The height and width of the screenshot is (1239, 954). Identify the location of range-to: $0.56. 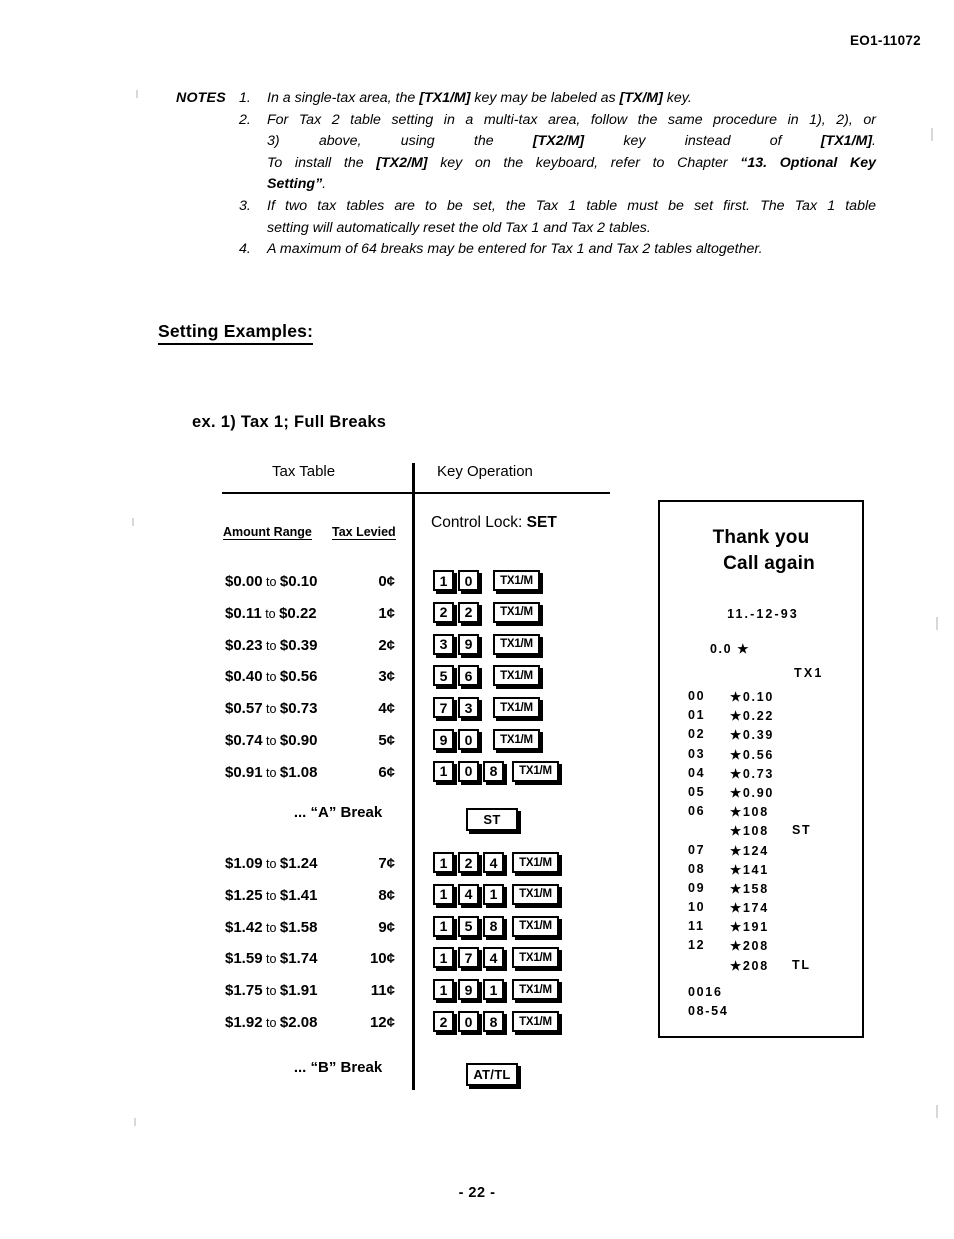
(298, 677).